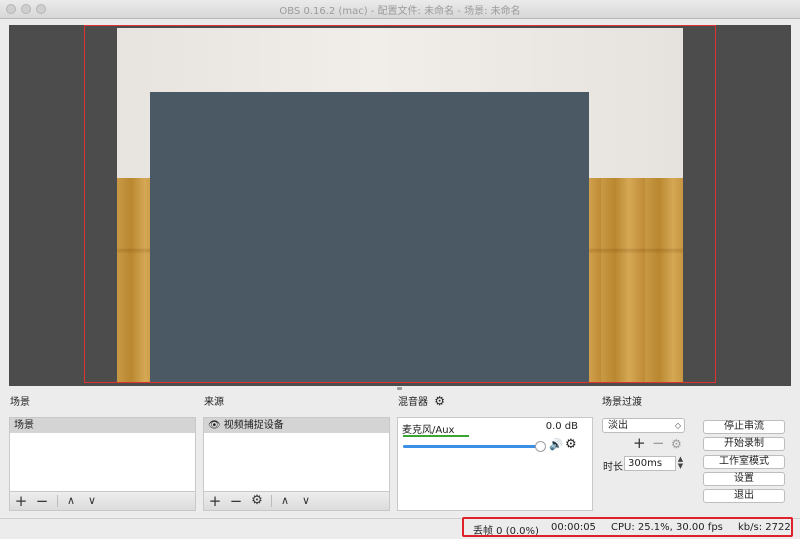 This screenshot has height=539, width=800. What do you see at coordinates (676, 444) in the screenshot?
I see `transition-gear-icon: ⚙` at bounding box center [676, 444].